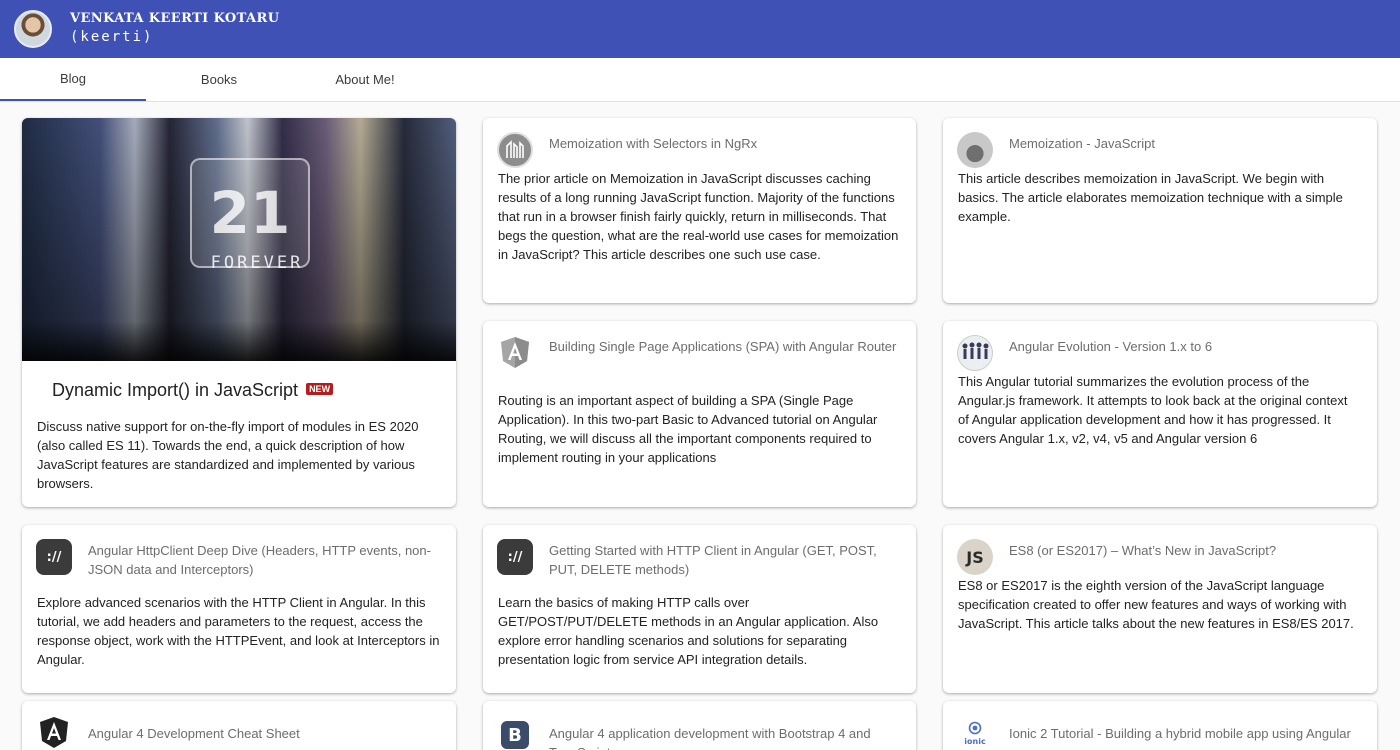 Image resolution: width=1400 pixels, height=750 pixels. What do you see at coordinates (365, 79) in the screenshot?
I see `tab-about: About Me!` at bounding box center [365, 79].